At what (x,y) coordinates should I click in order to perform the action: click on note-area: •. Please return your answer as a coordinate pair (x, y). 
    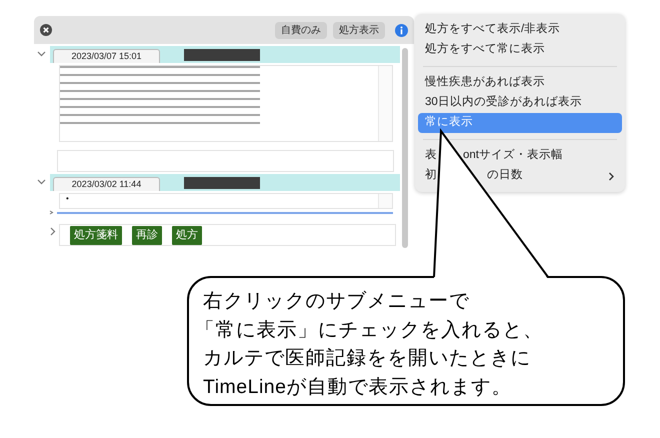
    Looking at the image, I should click on (226, 201).